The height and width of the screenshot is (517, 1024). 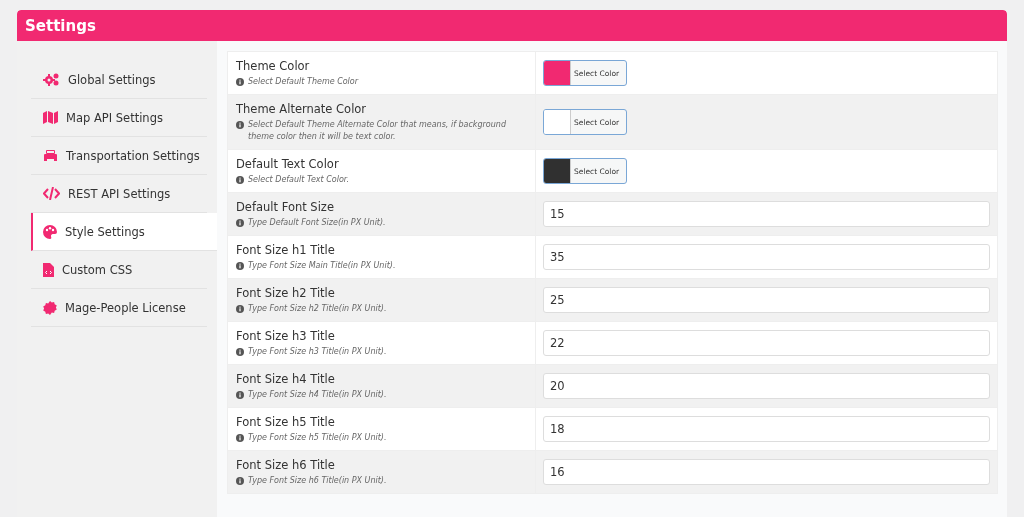 What do you see at coordinates (766, 386) in the screenshot?
I see `input-field: 20` at bounding box center [766, 386].